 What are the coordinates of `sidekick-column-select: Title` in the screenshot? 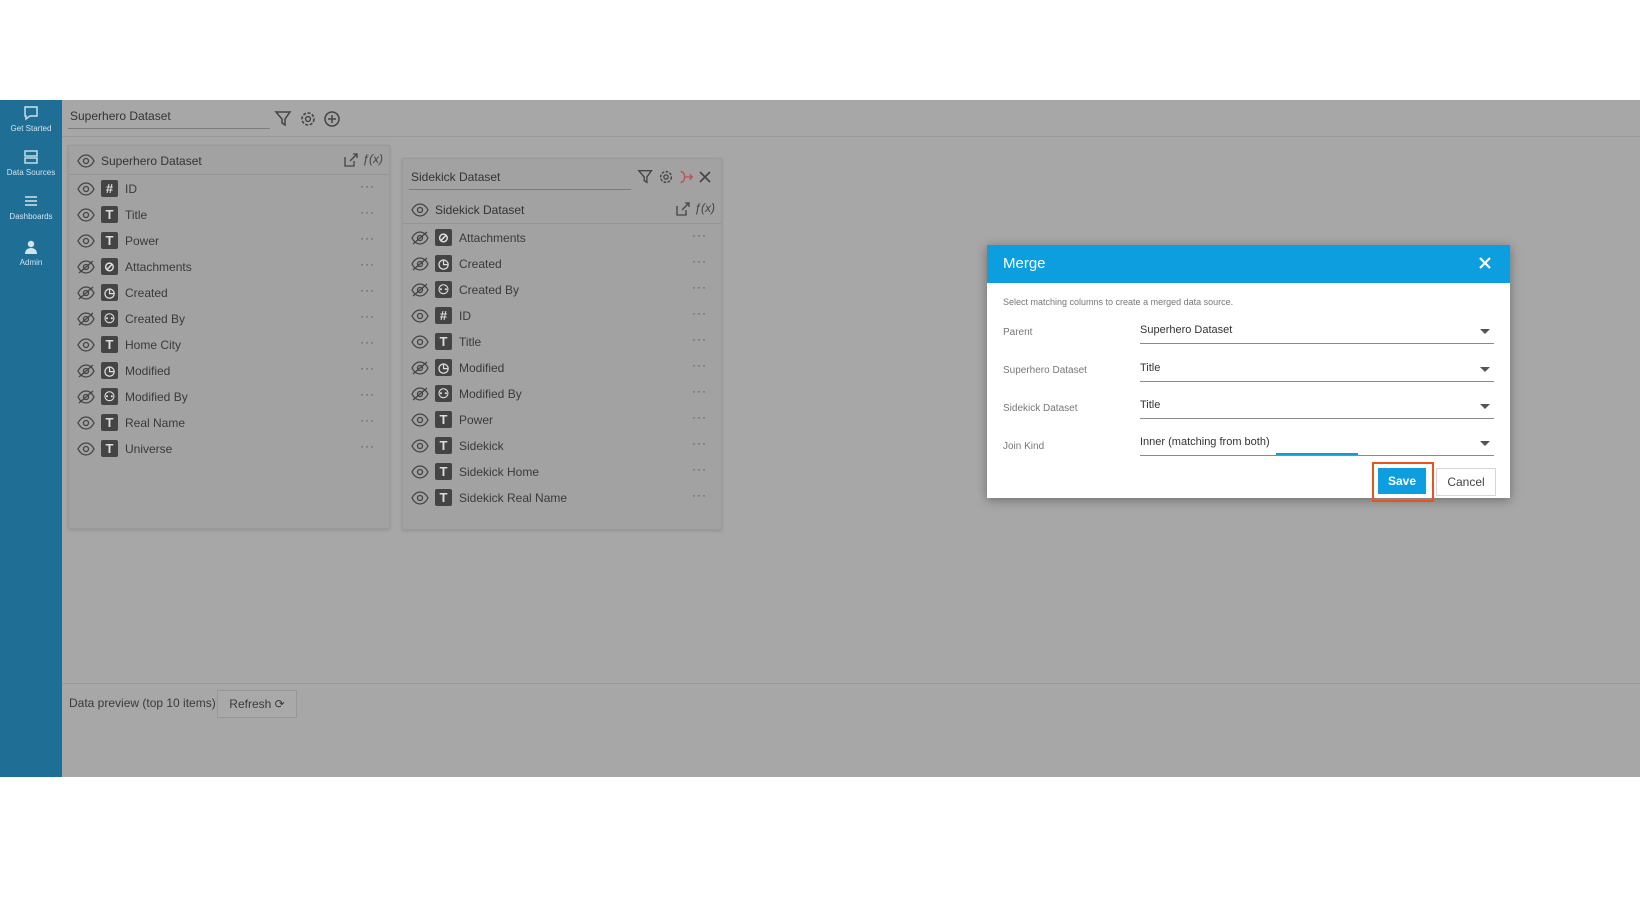 It's located at (1317, 407).